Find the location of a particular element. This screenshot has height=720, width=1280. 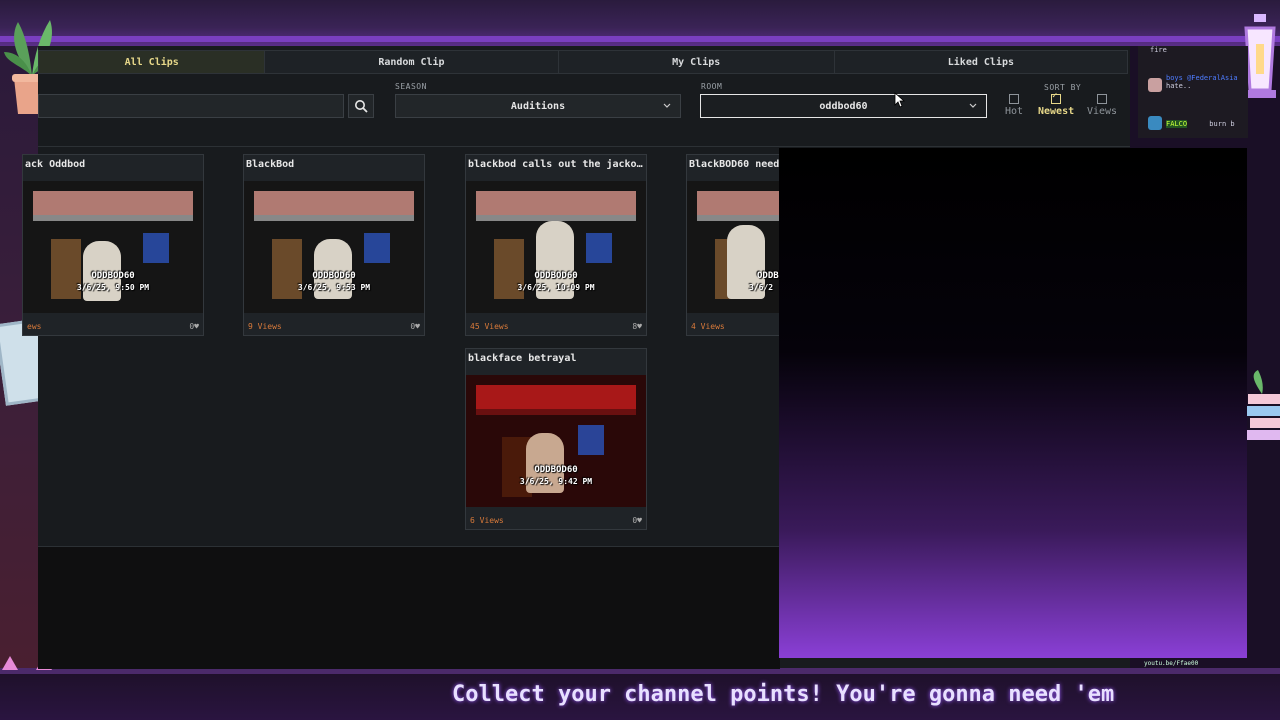

overlay-top-frame is located at coordinates (640, 23).